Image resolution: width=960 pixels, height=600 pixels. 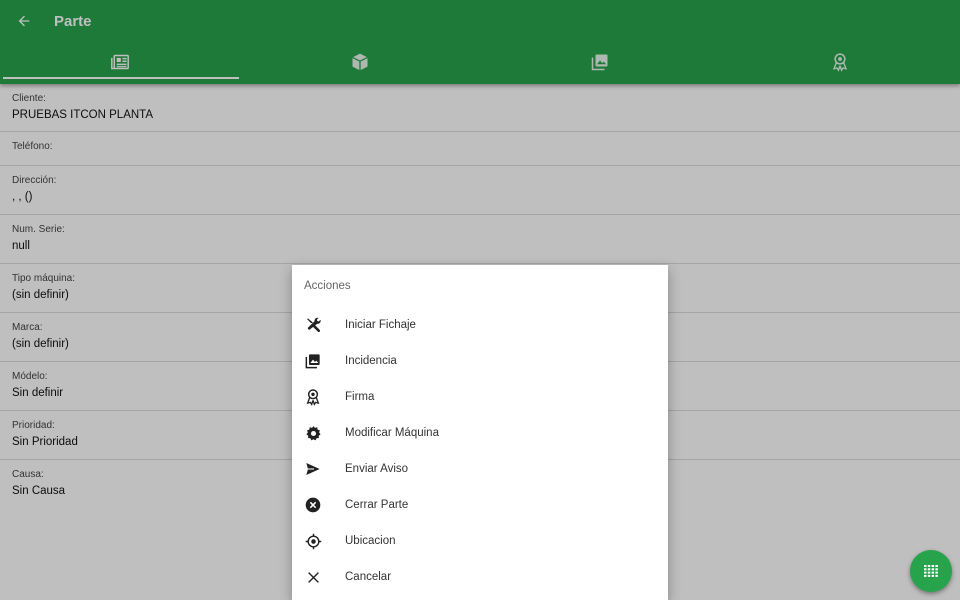 I want to click on action-modificar-maquina: Modificar Máquina, so click(x=480, y=433).